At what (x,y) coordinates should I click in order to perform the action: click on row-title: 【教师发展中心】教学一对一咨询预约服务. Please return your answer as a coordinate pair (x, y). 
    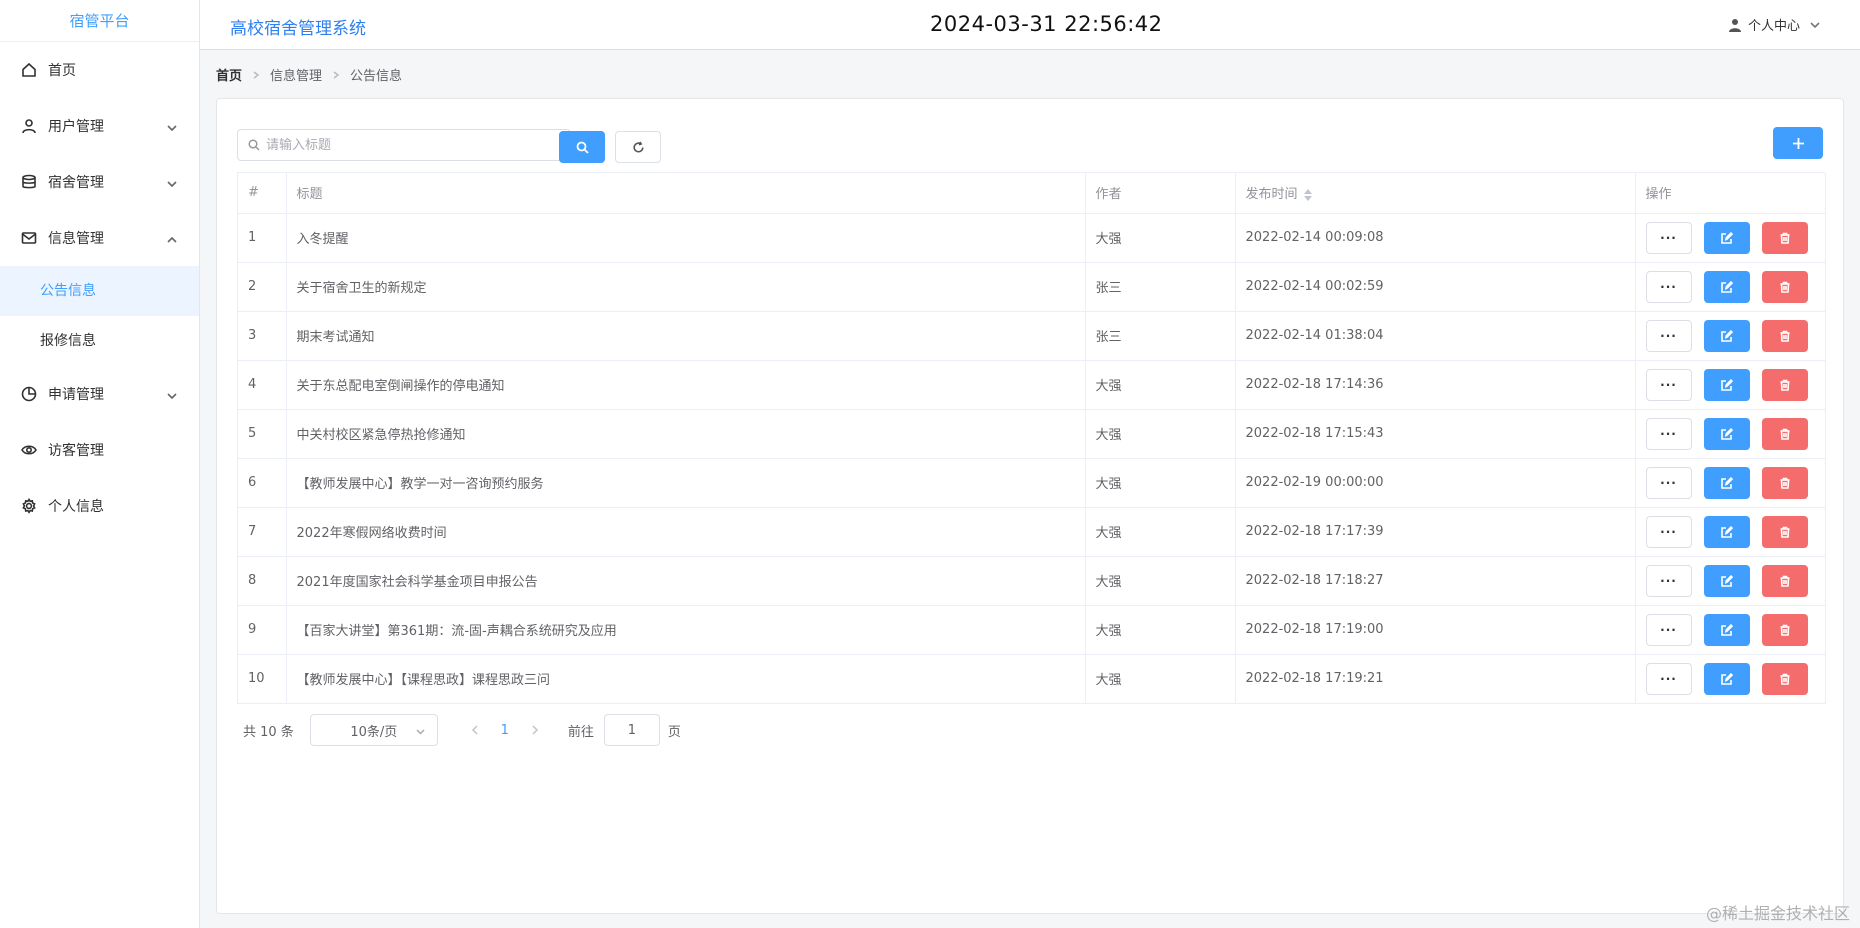
    Looking at the image, I should click on (686, 483).